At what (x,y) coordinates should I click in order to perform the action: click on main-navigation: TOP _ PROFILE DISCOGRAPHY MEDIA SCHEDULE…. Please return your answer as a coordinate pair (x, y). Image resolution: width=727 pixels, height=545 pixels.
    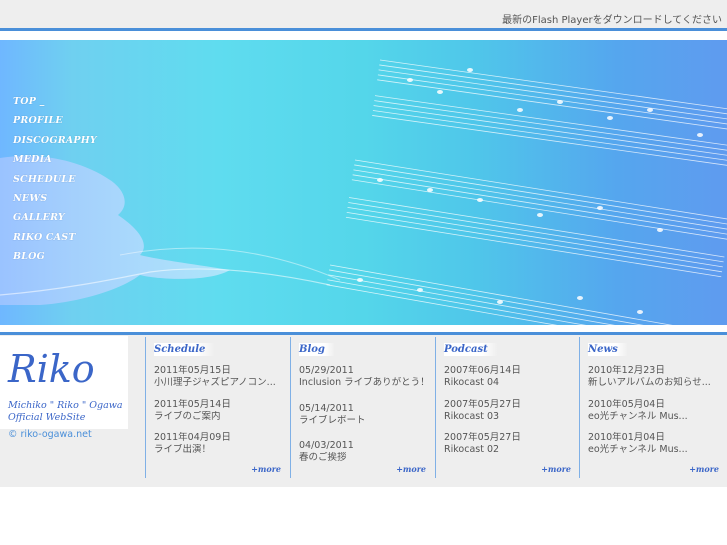
    Looking at the image, I should click on (68, 183).